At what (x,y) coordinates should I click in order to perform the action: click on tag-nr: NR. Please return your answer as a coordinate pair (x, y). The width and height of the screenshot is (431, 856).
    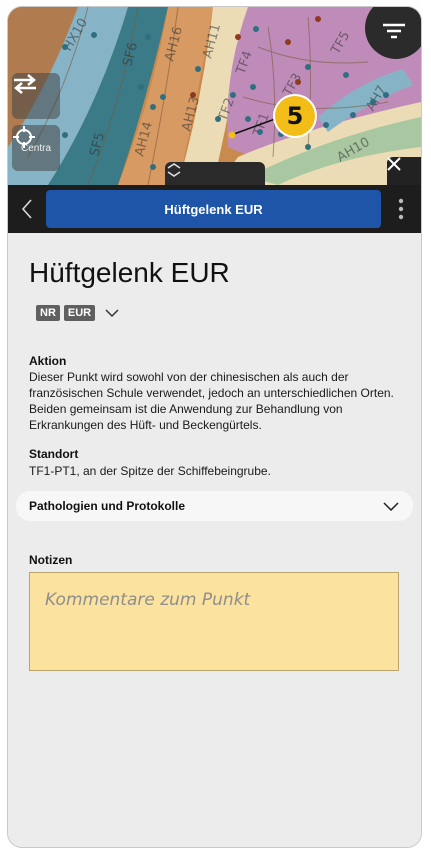
    Looking at the image, I should click on (48, 313).